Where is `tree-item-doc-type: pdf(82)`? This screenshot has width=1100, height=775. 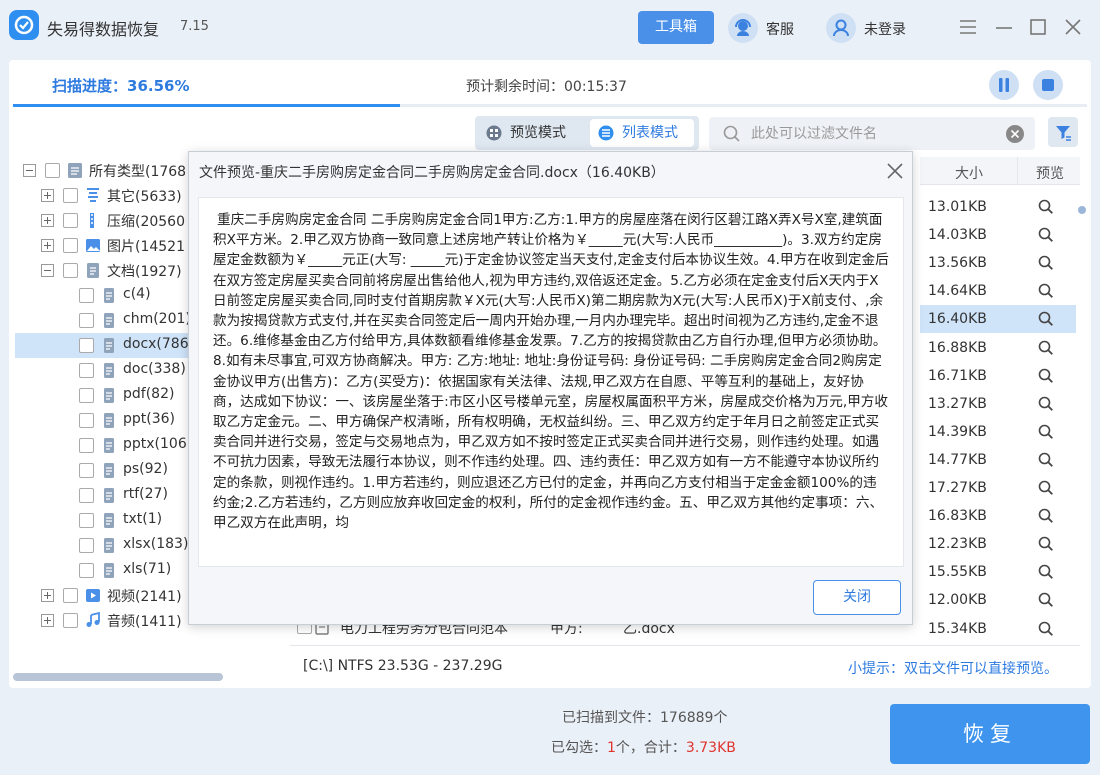 tree-item-doc-type: pdf(82) is located at coordinates (105, 395).